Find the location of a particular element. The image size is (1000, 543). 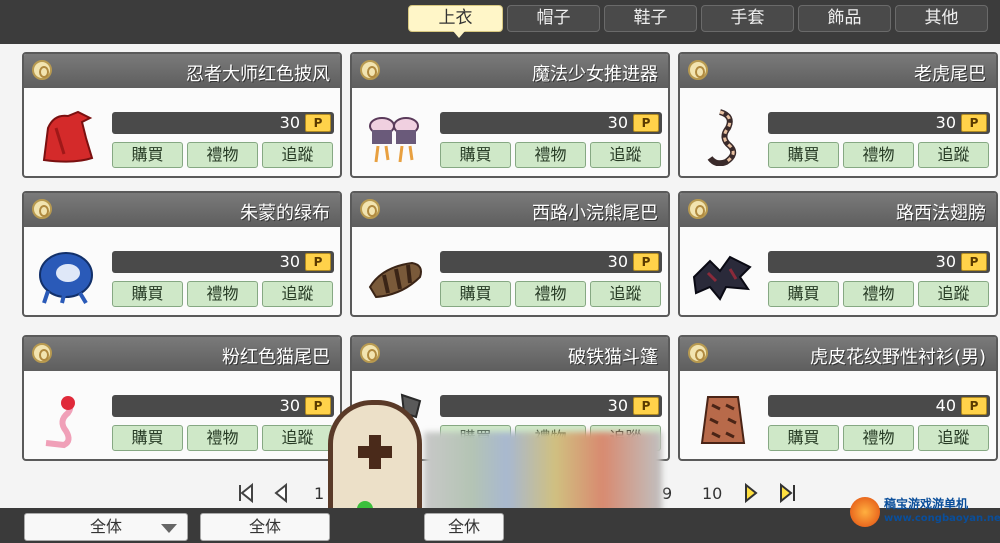

next-page-icon is located at coordinates (751, 493).